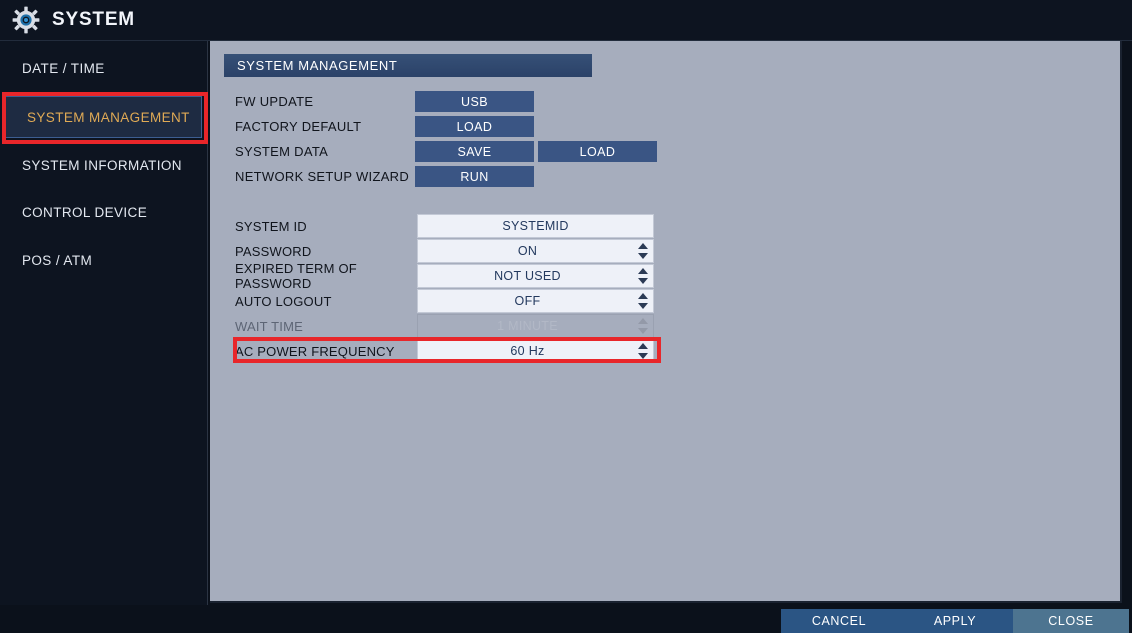 This screenshot has width=1132, height=633. Describe the element at coordinates (103, 117) in the screenshot. I see `sidebar-item-system-management: SYSTEM MANAGEMENT` at that location.